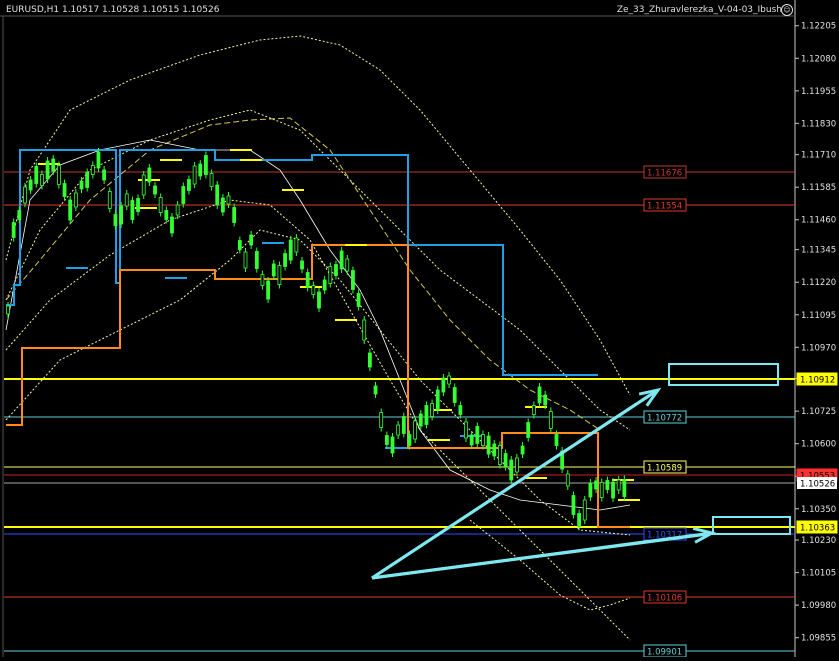 The image size is (839, 661). Describe the element at coordinates (665, 597) in the screenshot. I see `level-label: 1.10106` at that location.